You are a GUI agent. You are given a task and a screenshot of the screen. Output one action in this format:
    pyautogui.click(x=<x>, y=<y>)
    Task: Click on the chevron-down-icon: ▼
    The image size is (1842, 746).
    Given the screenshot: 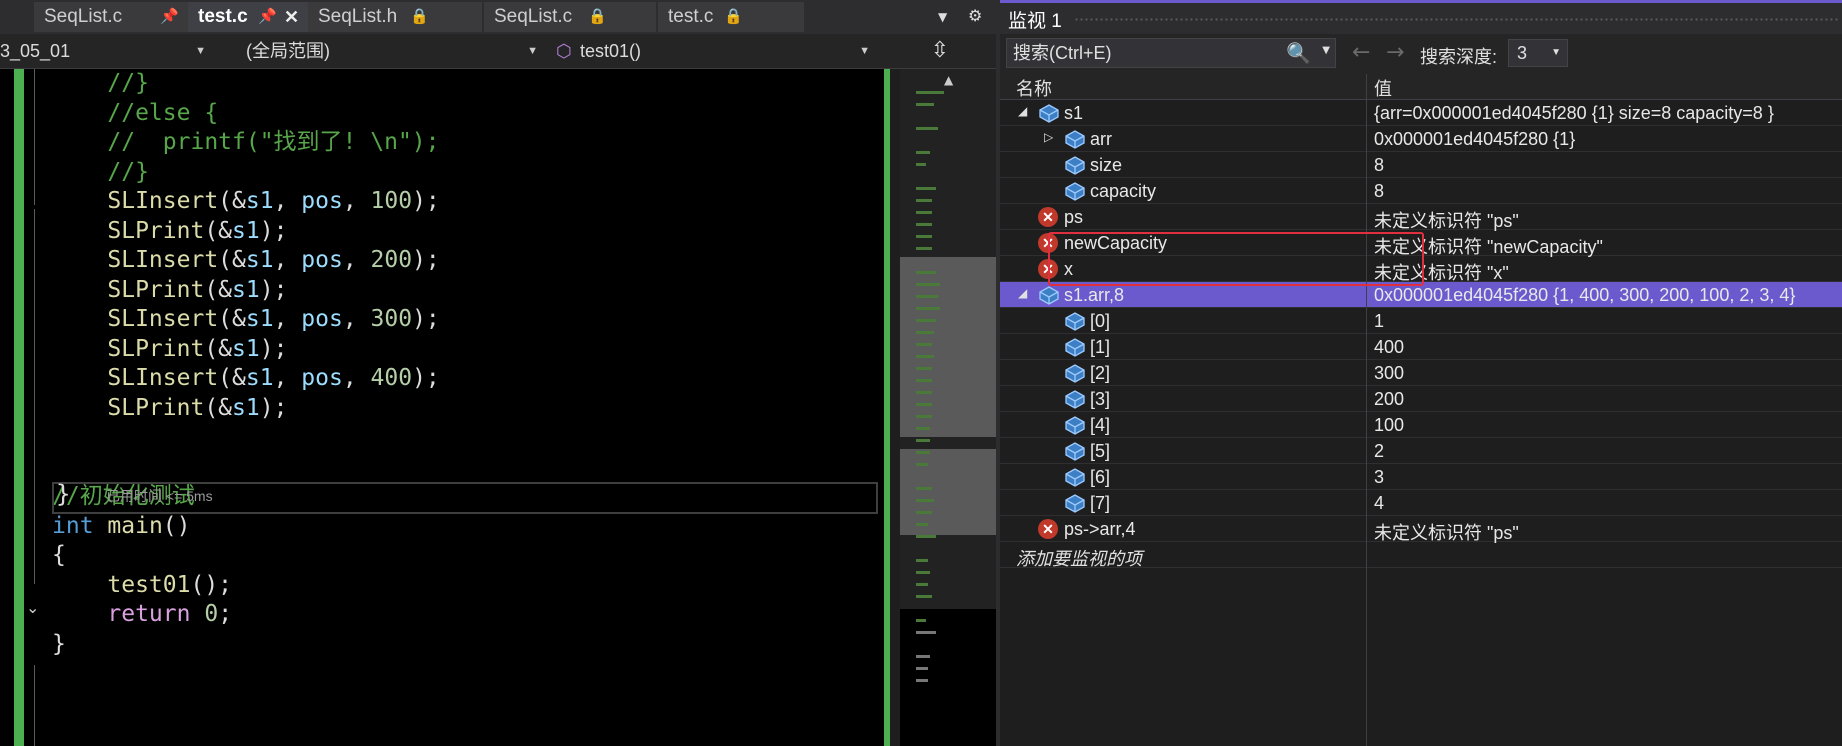 What is the action you would take?
    pyautogui.click(x=1326, y=50)
    